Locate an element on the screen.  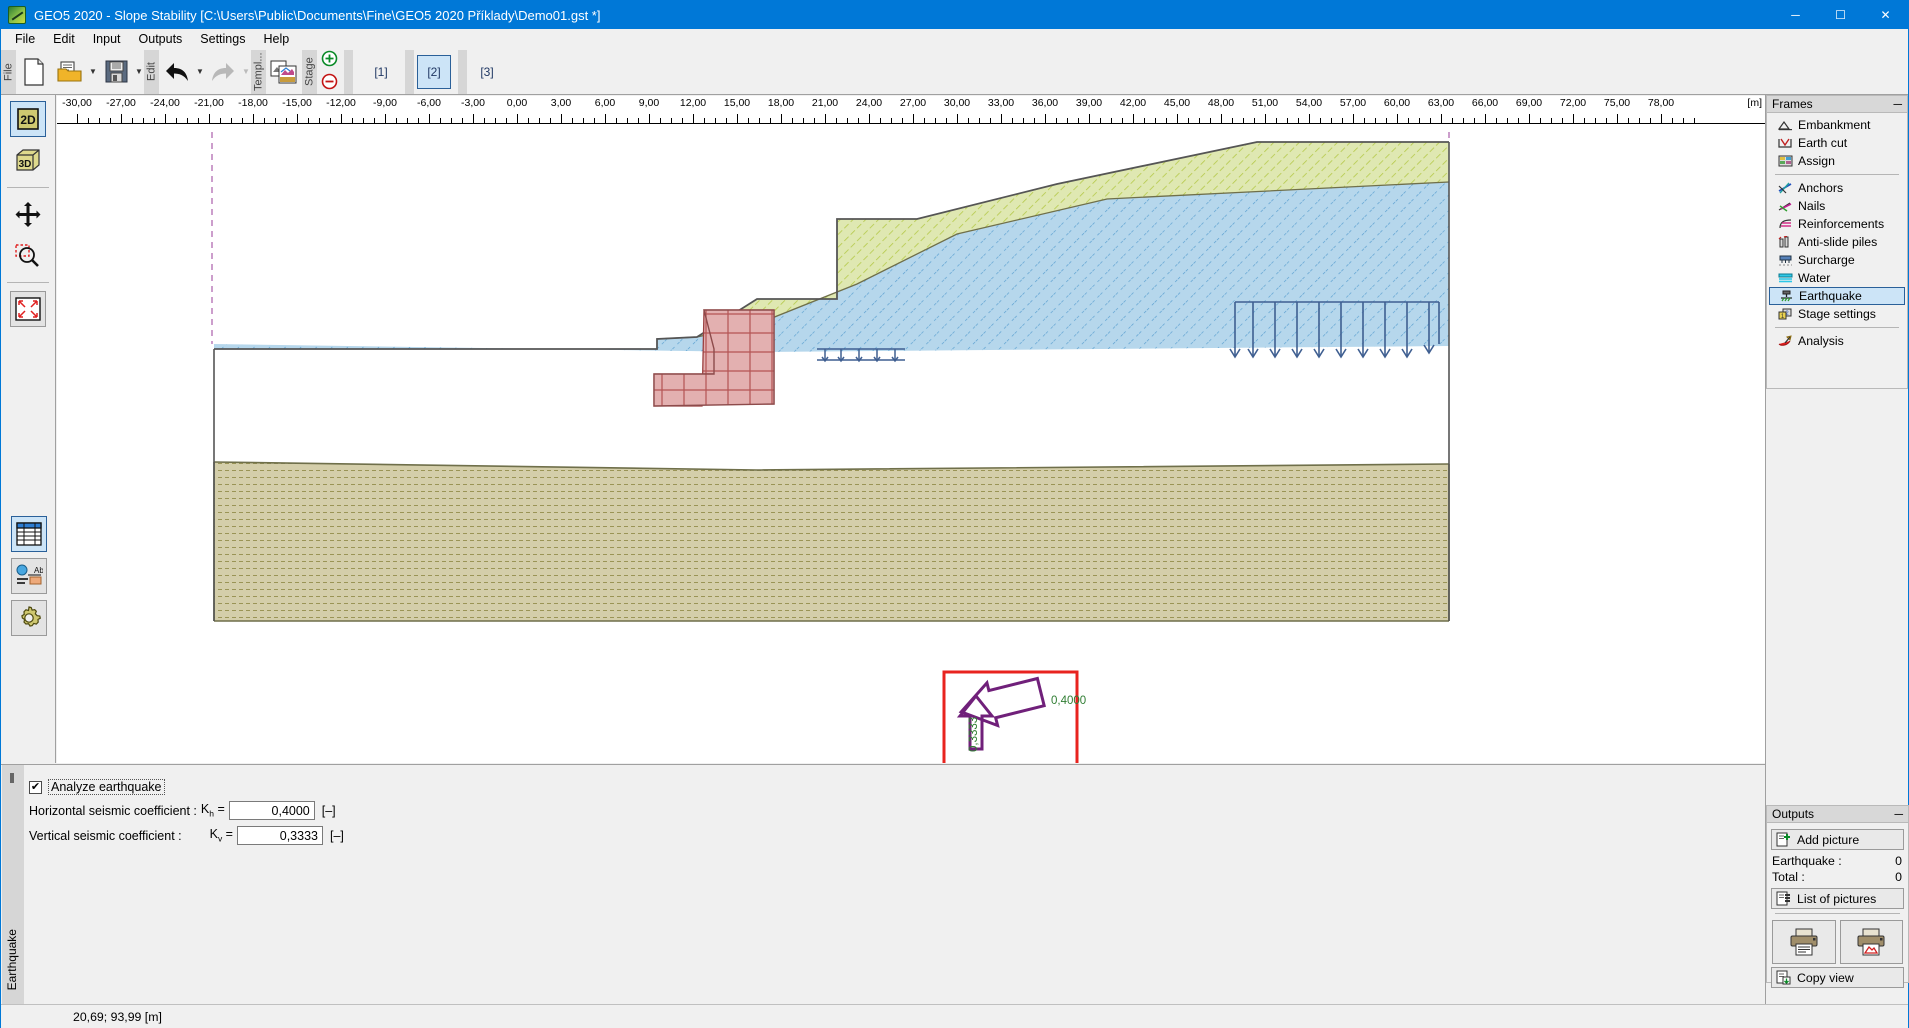
outputs-panel-minimize-button: ─ is located at coordinates (1898, 814).